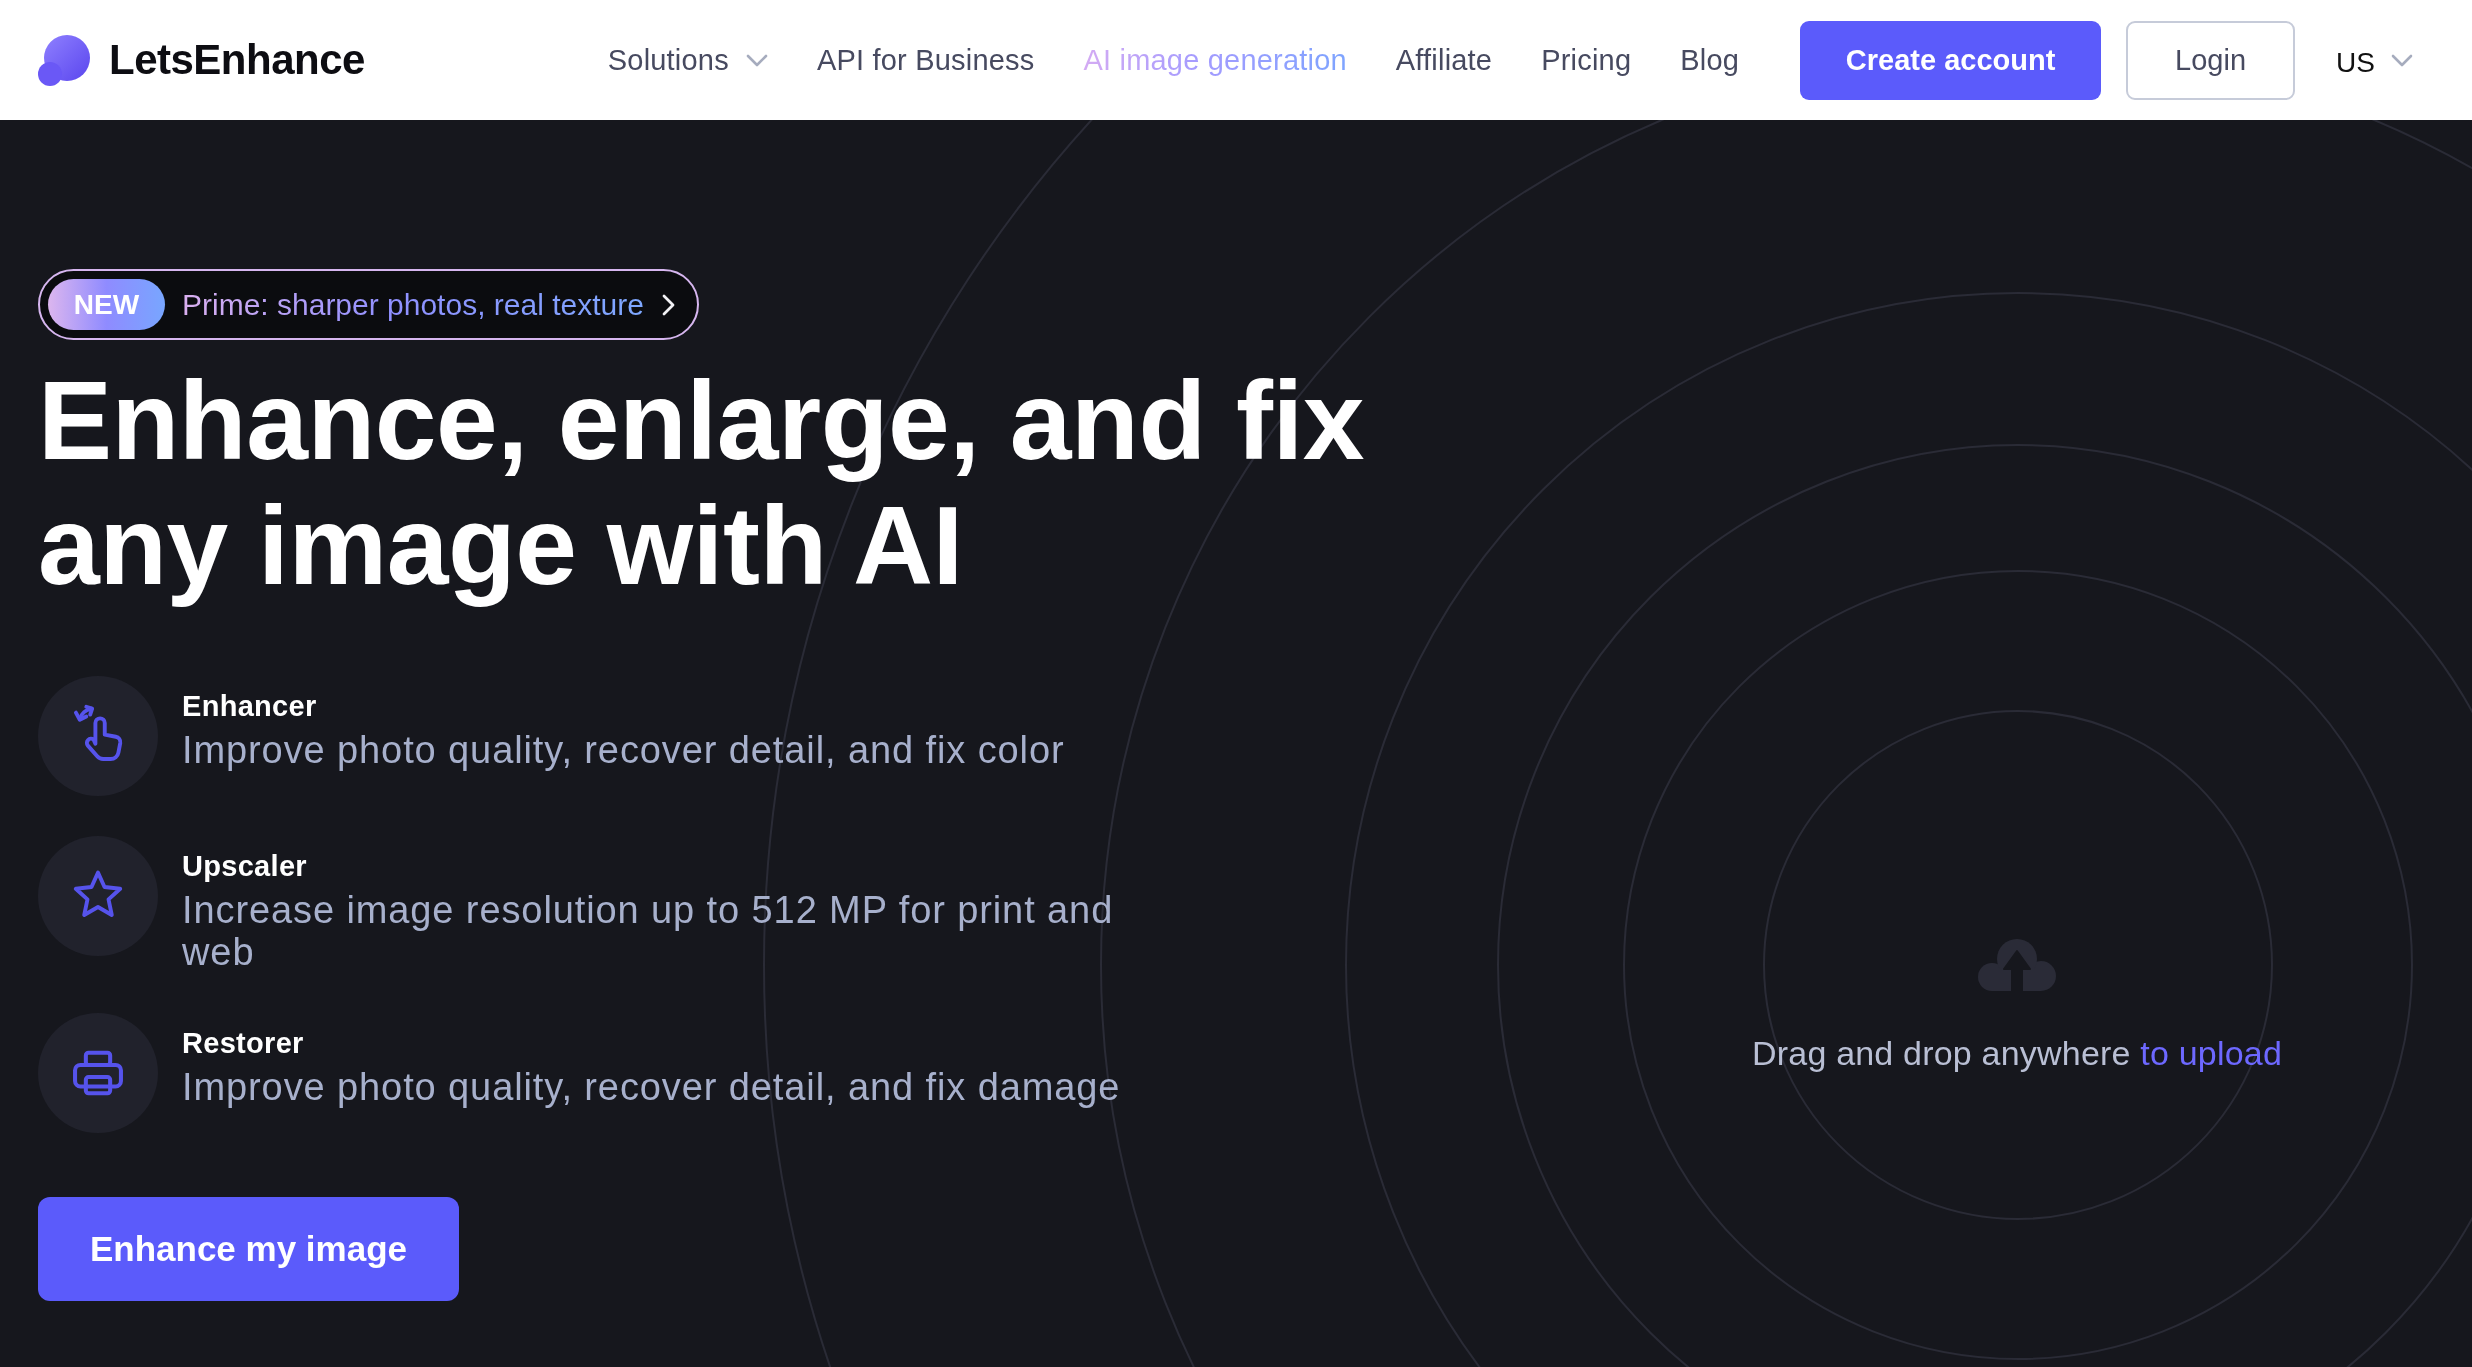 The image size is (2472, 1367). Describe the element at coordinates (64, 60) in the screenshot. I see `logo-icon` at that location.